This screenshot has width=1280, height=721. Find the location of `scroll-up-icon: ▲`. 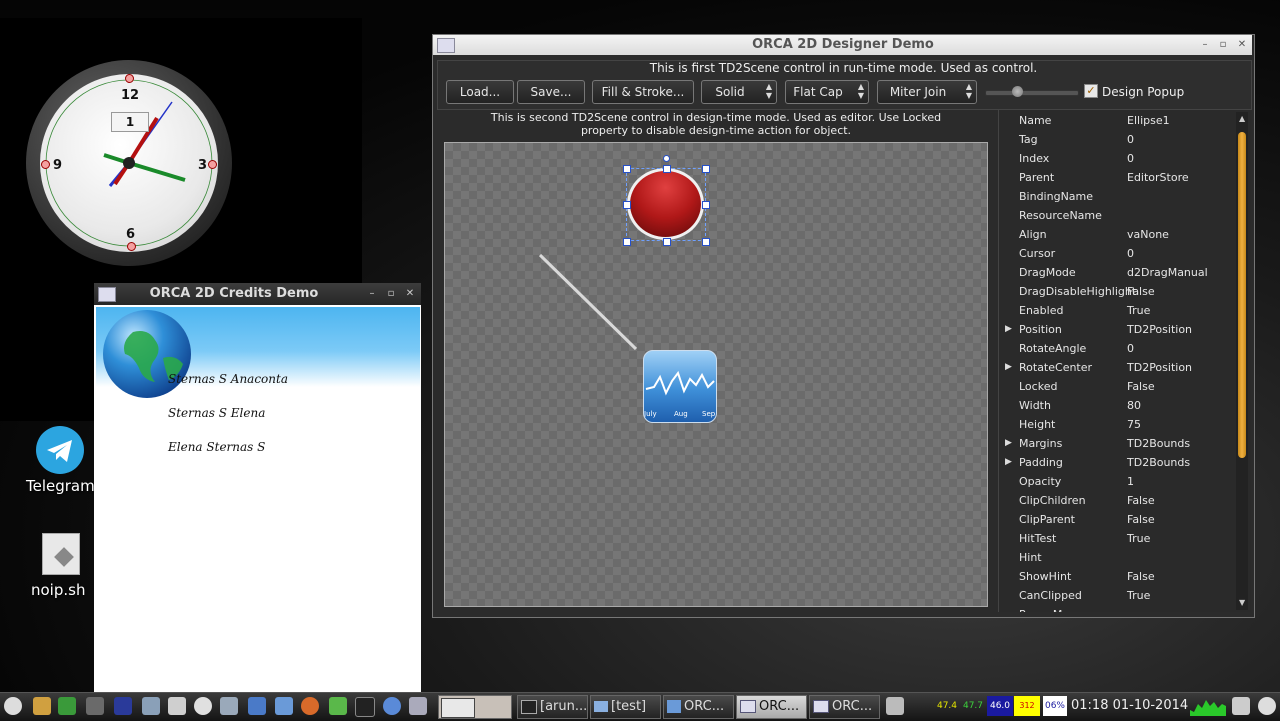

scroll-up-icon: ▲ is located at coordinates (1242, 118).